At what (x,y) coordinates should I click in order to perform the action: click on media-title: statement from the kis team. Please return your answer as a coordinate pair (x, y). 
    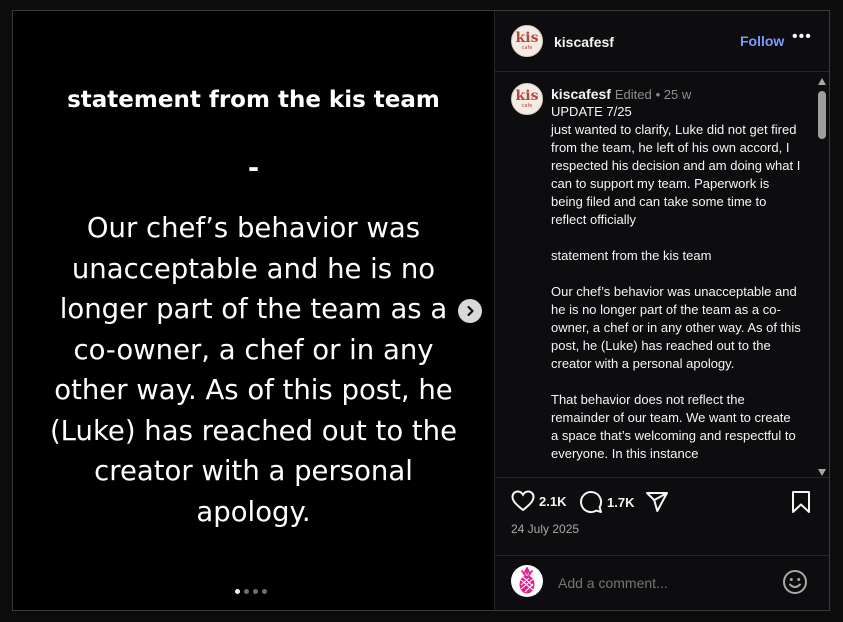
    Looking at the image, I should click on (253, 100).